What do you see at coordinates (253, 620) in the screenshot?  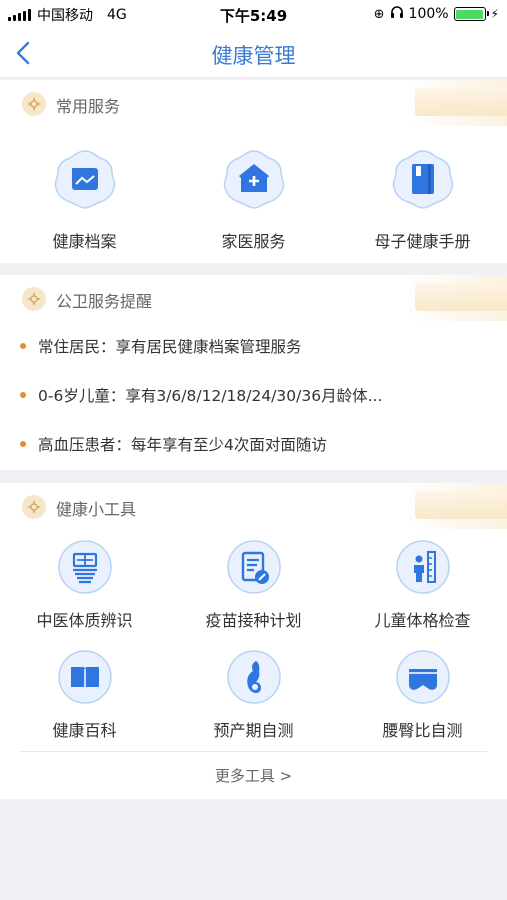 I see `tool-label: 疫苗接种计划` at bounding box center [253, 620].